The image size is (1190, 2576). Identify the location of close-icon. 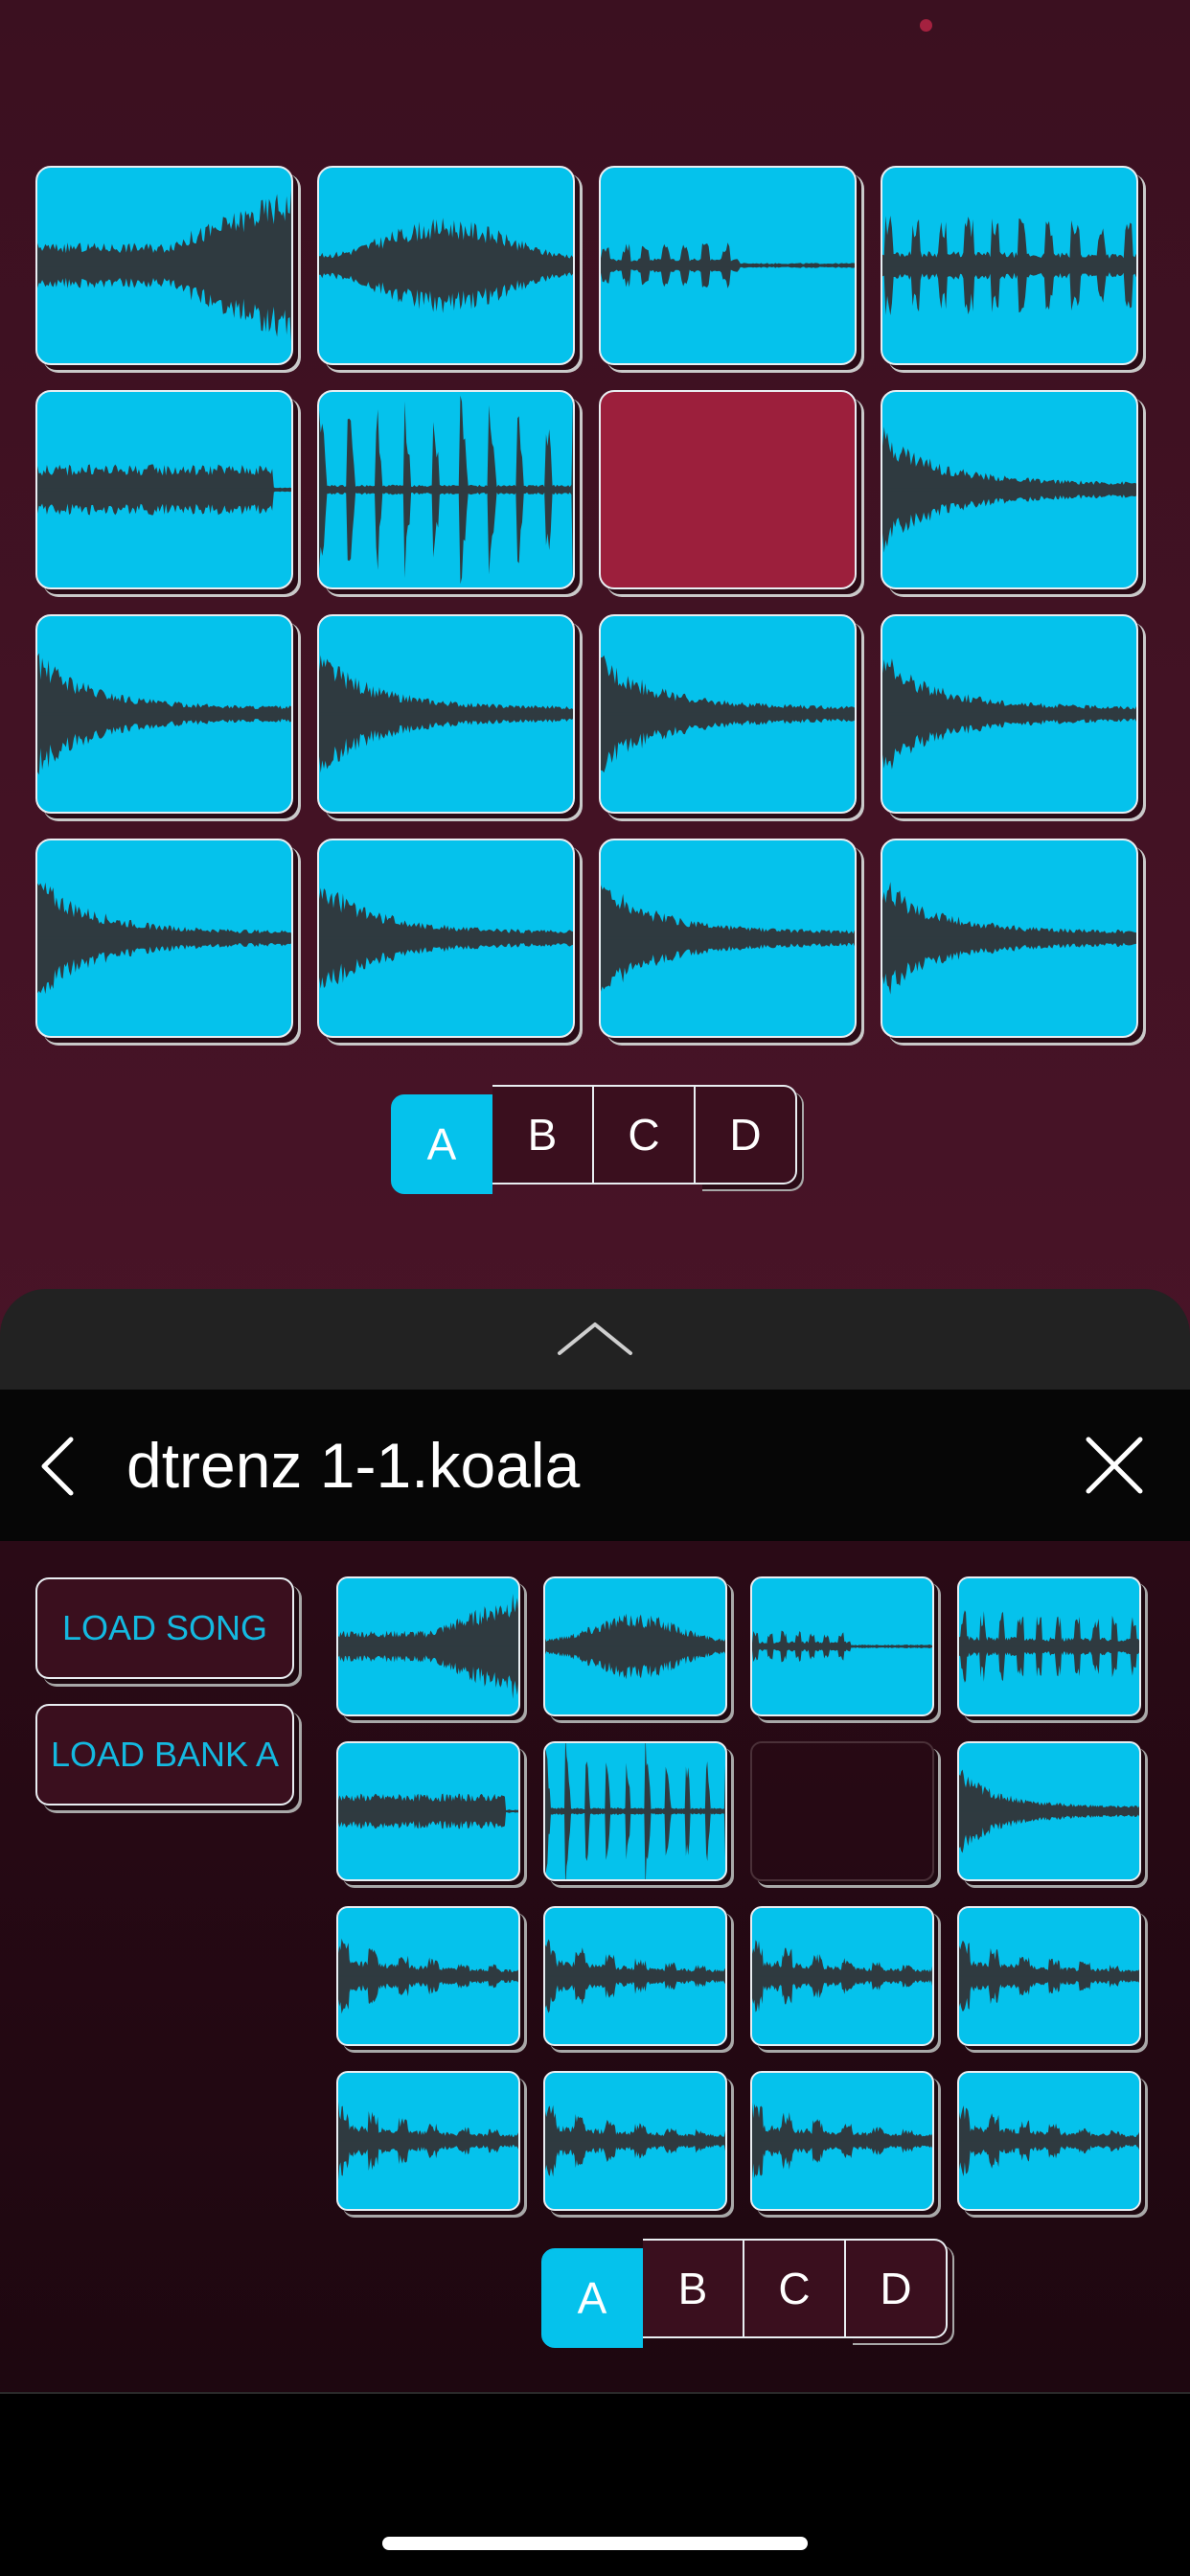
(1114, 1465).